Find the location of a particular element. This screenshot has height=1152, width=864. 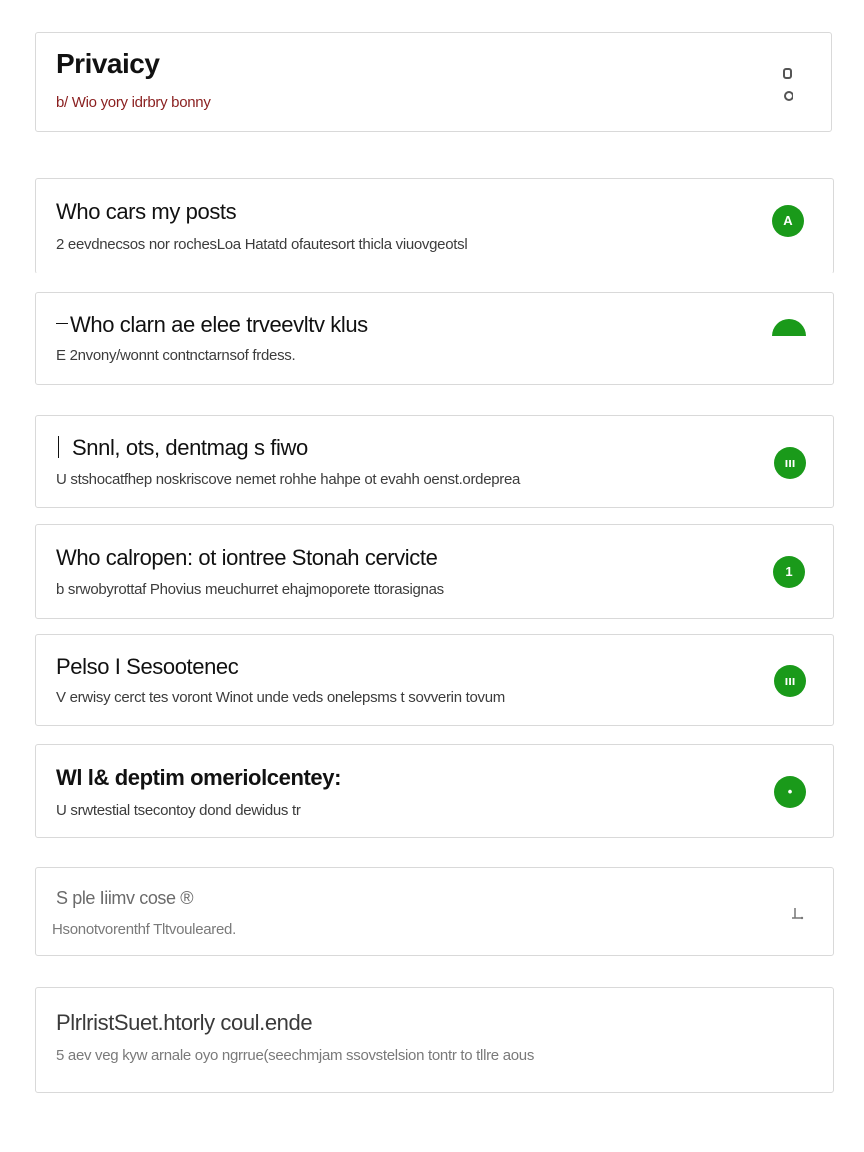

page-title: Privaicy is located at coordinates (108, 63).